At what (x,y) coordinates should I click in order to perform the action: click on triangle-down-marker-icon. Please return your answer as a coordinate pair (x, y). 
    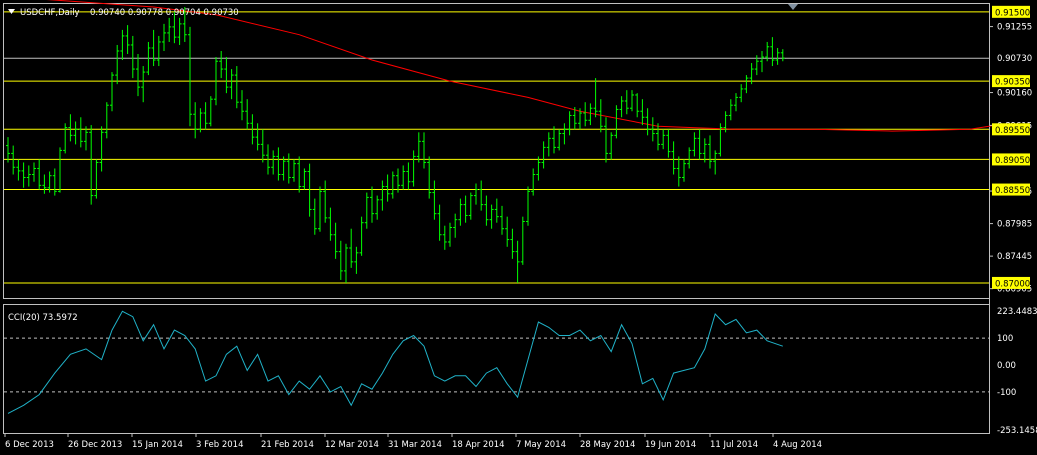
    Looking at the image, I should click on (793, 7).